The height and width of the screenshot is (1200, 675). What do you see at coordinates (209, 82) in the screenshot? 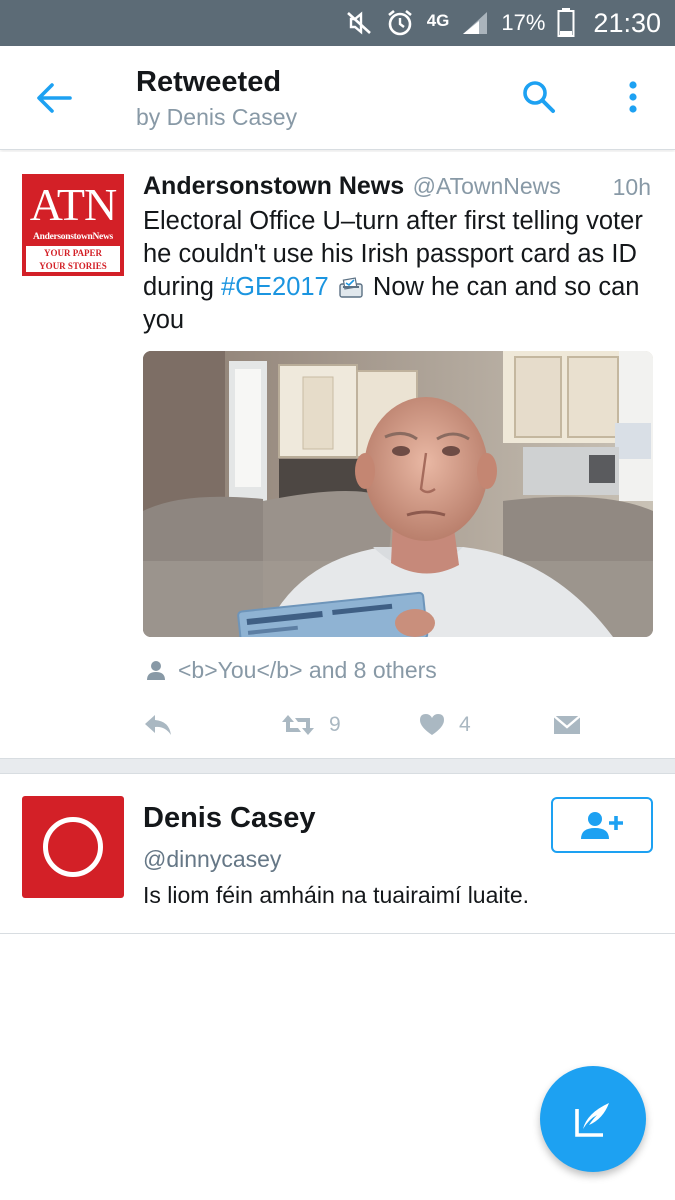
I see `page-title: Retweeted` at bounding box center [209, 82].